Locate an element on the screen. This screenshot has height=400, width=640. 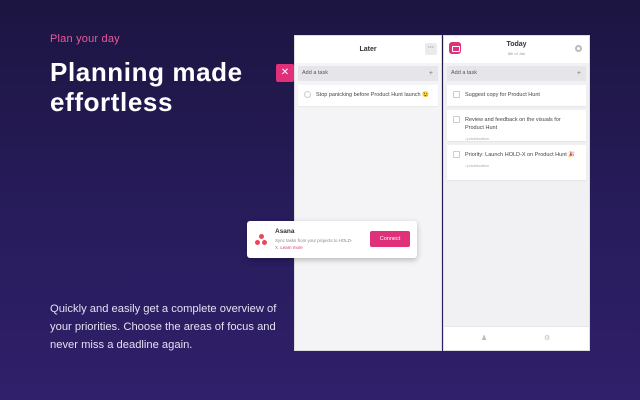
add-task-later: Add a task + is located at coordinates (368, 73).